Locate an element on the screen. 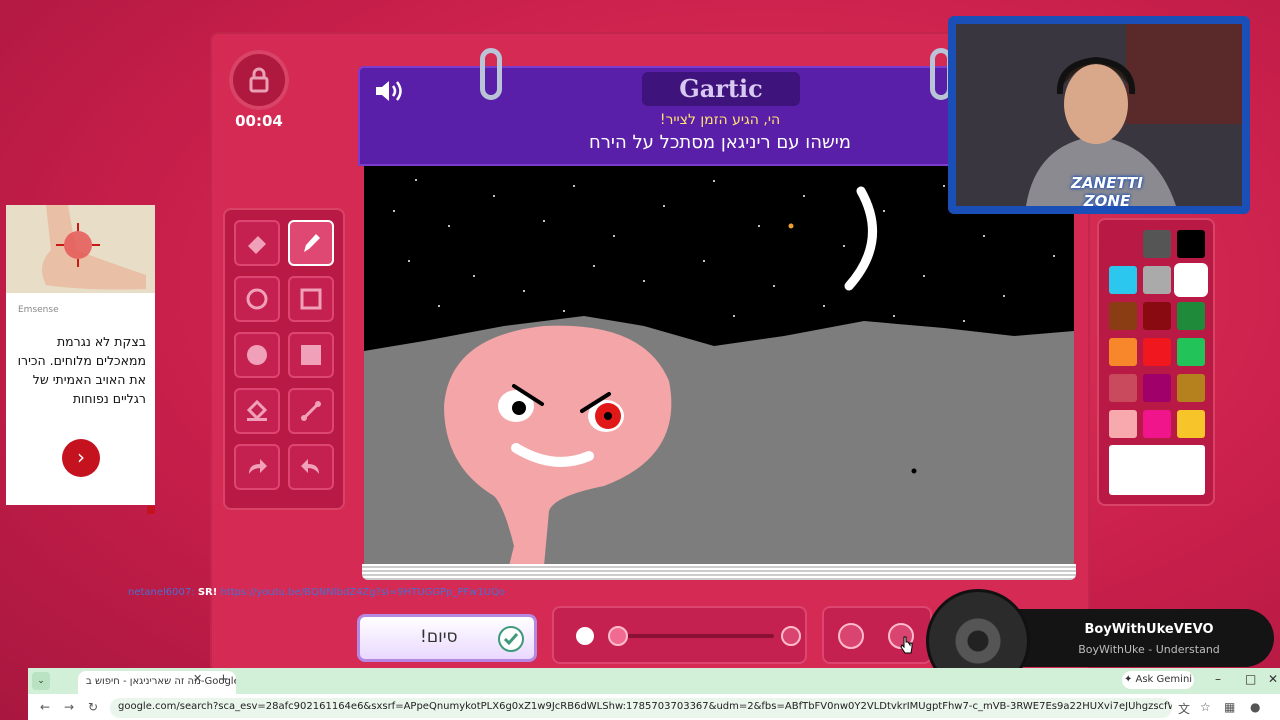 The width and height of the screenshot is (1280, 720). ask-gemini-button: ✦ Ask Gemini is located at coordinates (1158, 680).